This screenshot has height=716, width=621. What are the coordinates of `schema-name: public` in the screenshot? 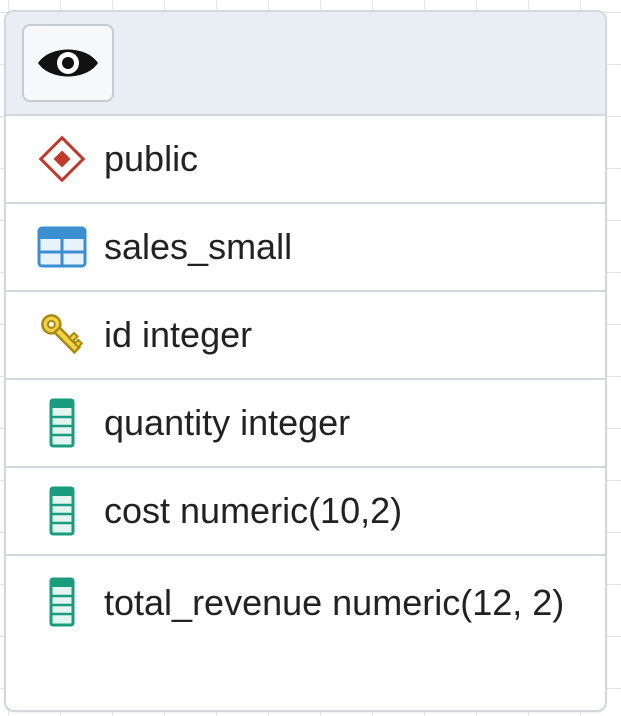 It's located at (151, 158).